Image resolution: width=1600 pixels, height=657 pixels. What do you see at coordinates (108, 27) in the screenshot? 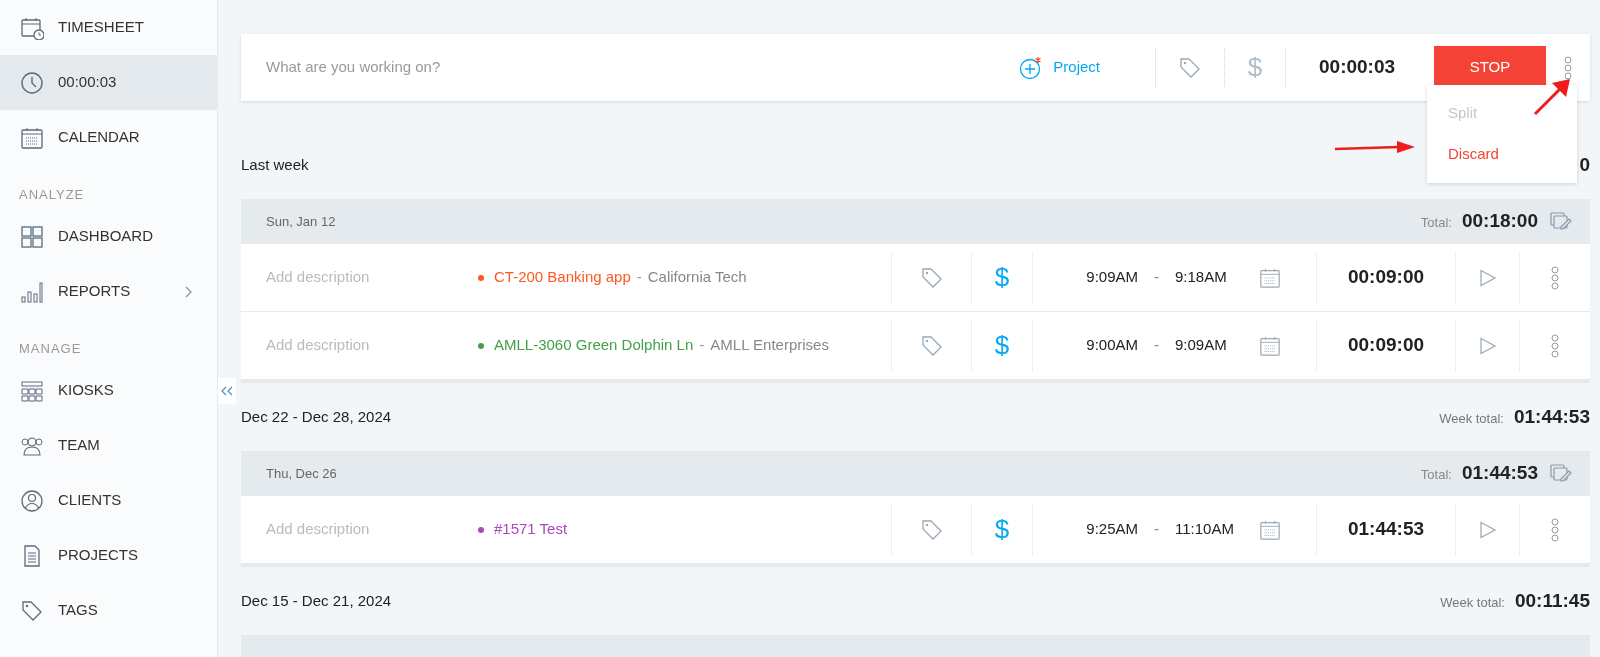
I see `sidebar-item: TIMESHEET` at bounding box center [108, 27].